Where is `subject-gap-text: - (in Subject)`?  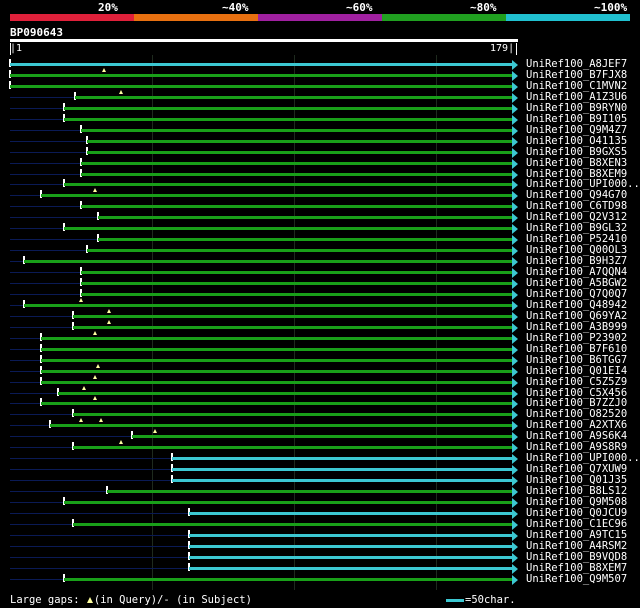
subject-gap-text: - (in Subject) is located at coordinates (207, 600).